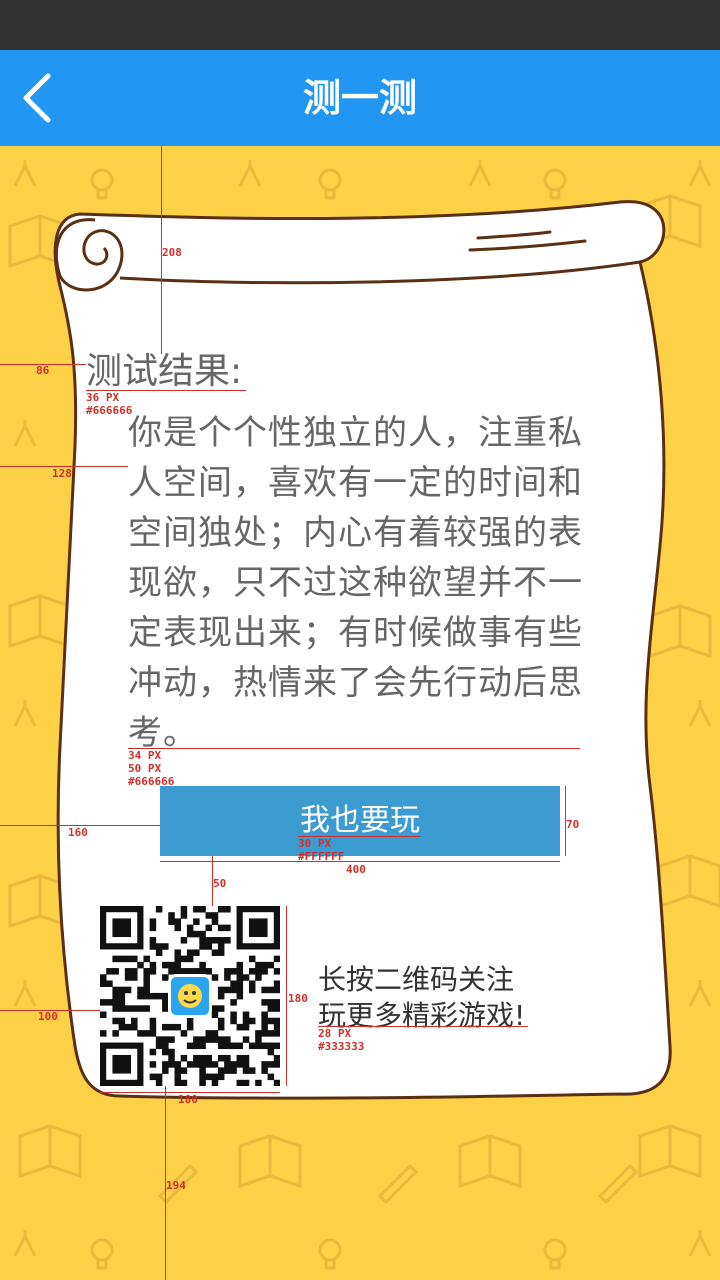 This screenshot has height=1280, width=720. Describe the element at coordinates (422, 1015) in the screenshot. I see `qr-caption-line2: 玩更多精彩游戏!` at that location.